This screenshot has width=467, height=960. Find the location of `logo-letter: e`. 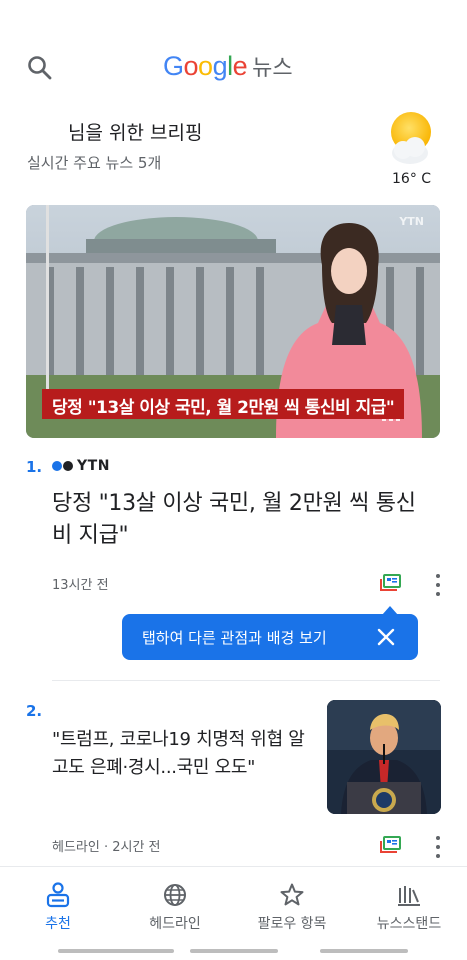

logo-letter: e is located at coordinates (240, 66).